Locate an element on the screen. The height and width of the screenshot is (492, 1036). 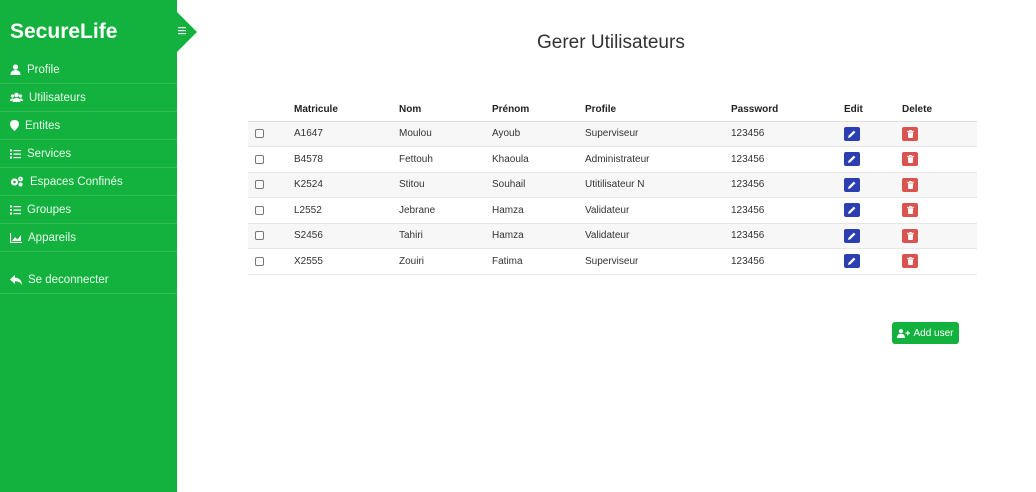
brand-logo: SecureLife is located at coordinates (63, 32).